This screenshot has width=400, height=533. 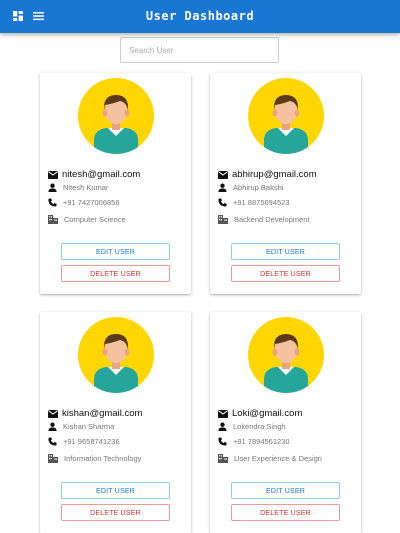 I want to click on page-title: User Dashboard, so click(x=200, y=16).